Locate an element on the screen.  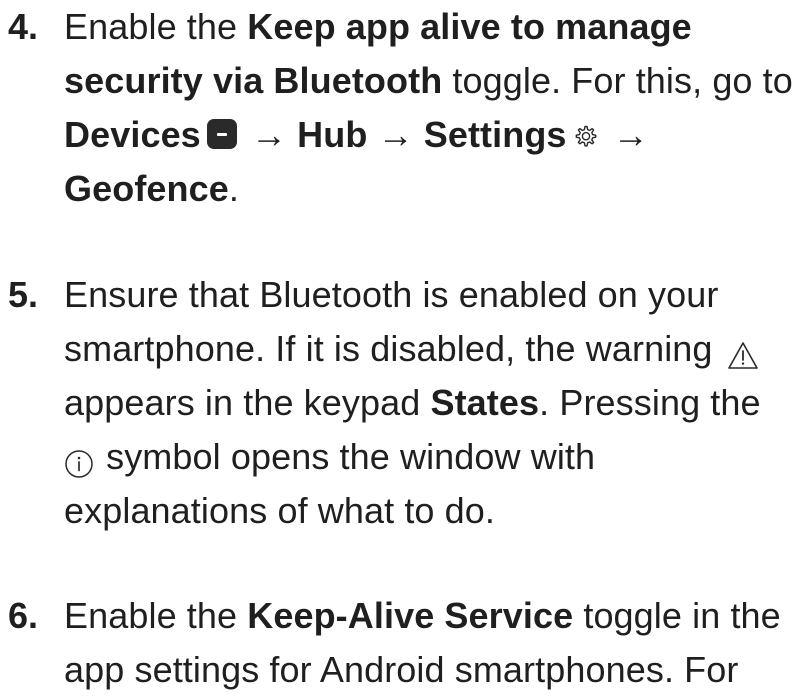
text-line: symbol opens the window with is located at coordinates (436, 457).